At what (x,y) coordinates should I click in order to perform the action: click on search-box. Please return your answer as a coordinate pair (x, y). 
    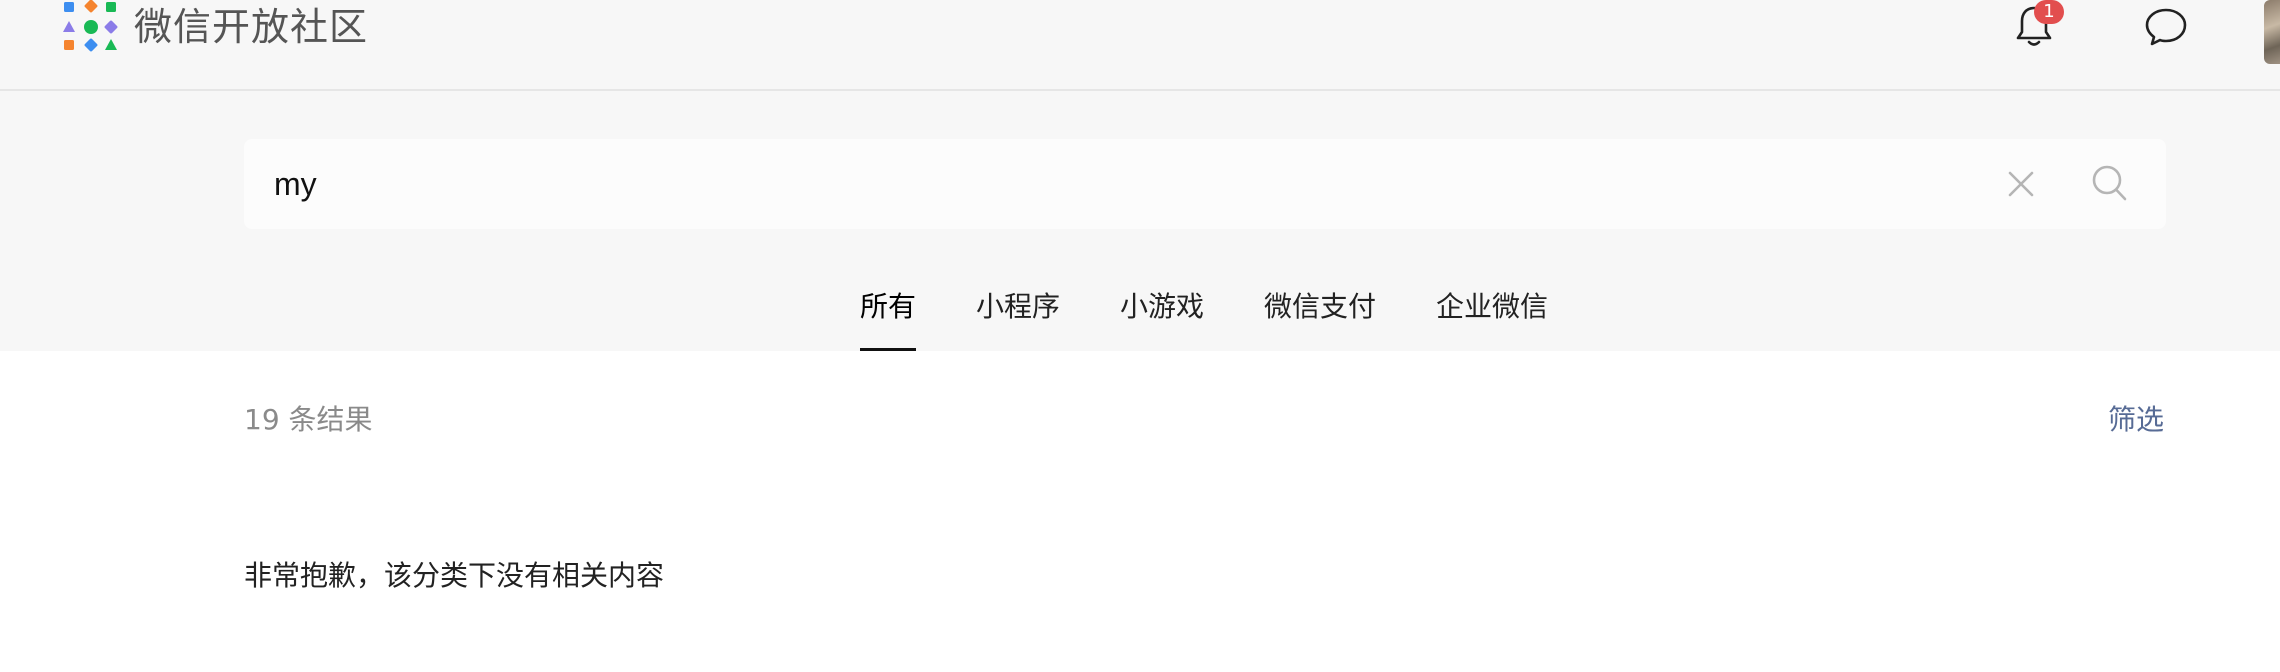
    Looking at the image, I should click on (1205, 184).